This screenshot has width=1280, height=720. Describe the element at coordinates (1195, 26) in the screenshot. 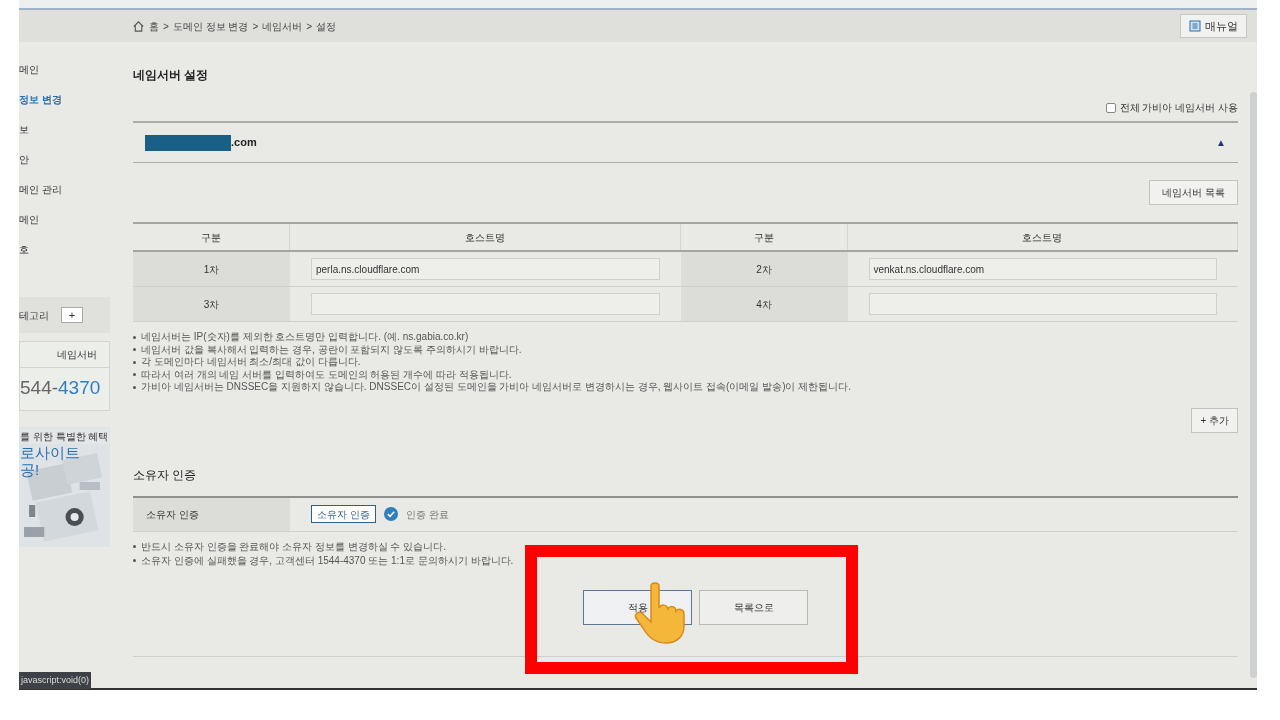

I see `document-icon` at that location.